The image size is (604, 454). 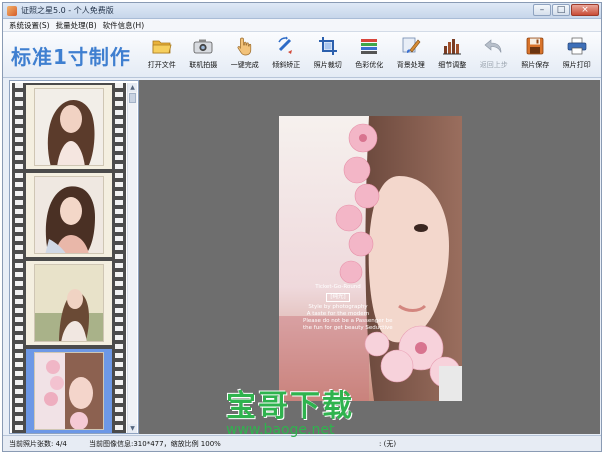 I want to click on caption-line-4: A taste for the modern, so click(x=338, y=314).